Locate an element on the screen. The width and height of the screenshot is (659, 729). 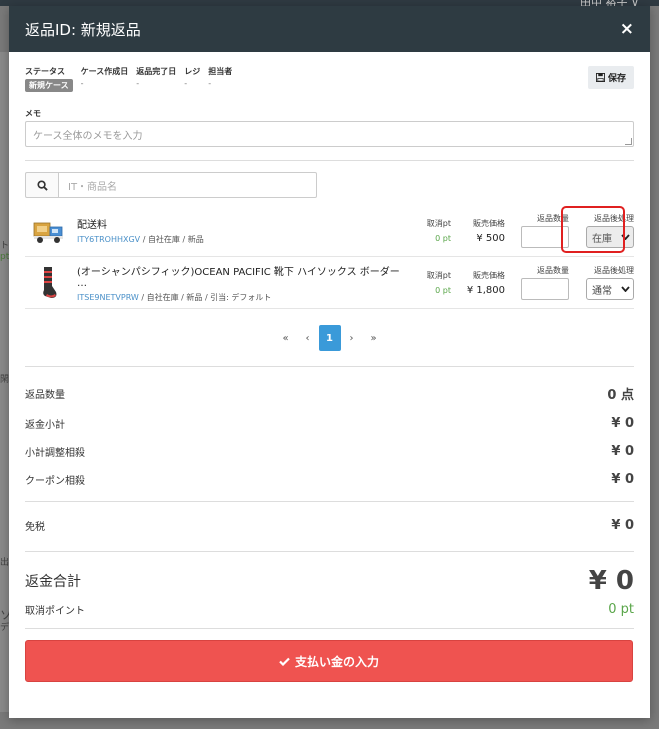
item-code-link: ITSE9NETVPRW is located at coordinates (108, 297).